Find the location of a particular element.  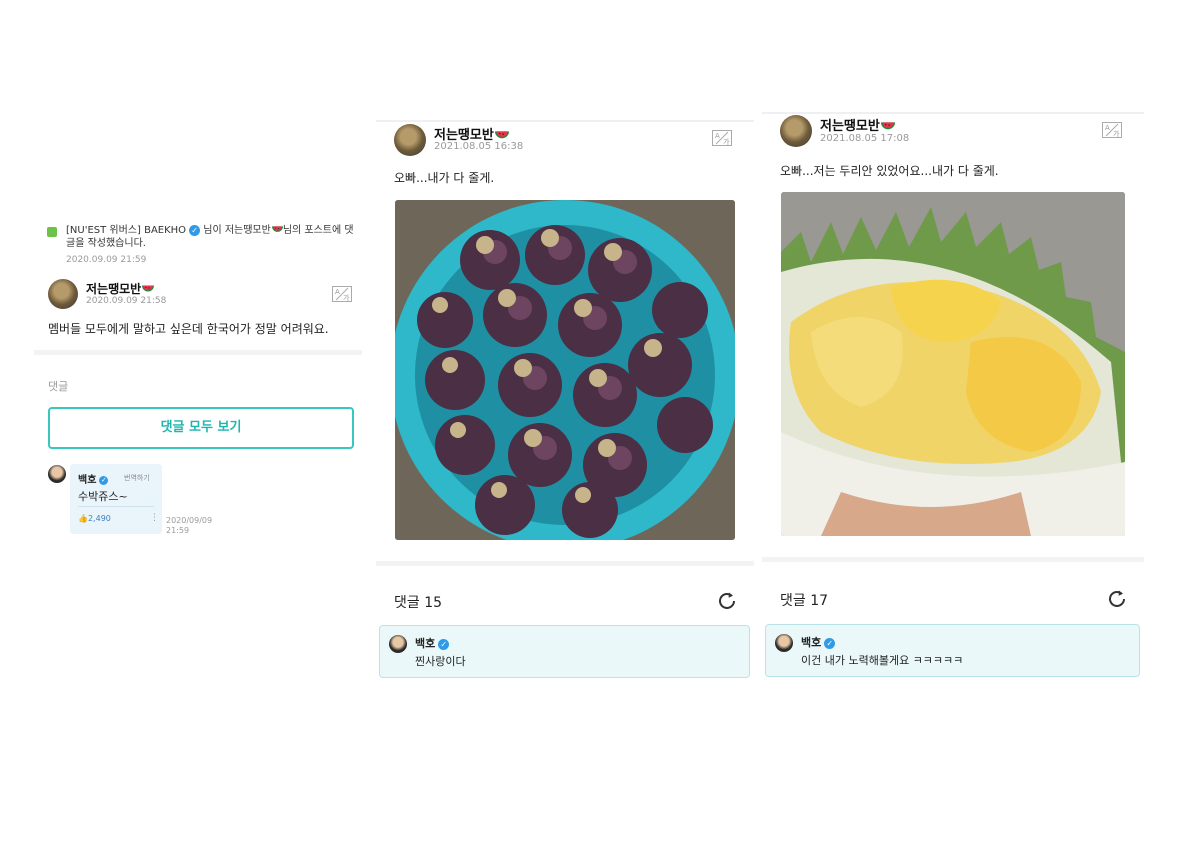

mangosteen-basket-illustration is located at coordinates (565, 370).